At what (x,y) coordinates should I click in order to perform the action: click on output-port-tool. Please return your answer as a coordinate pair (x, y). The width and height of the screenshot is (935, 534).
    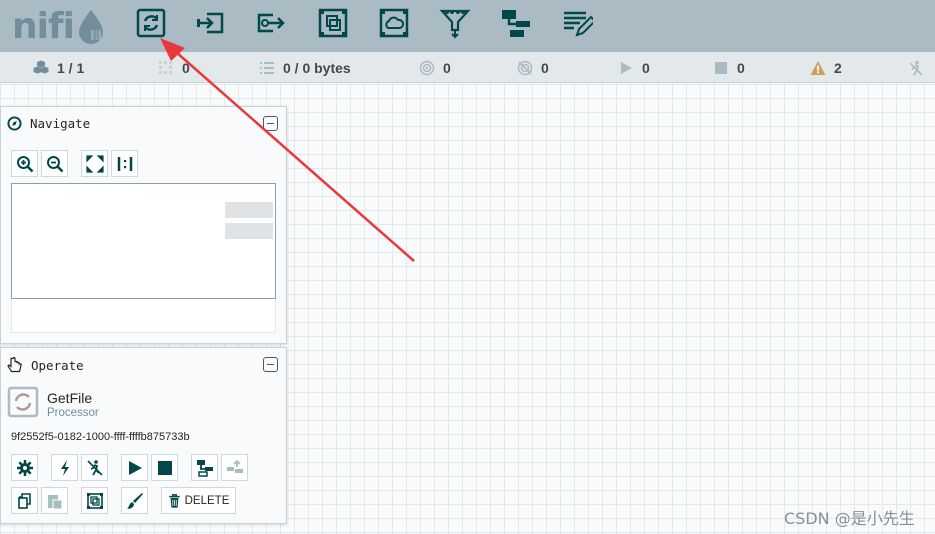
    Looking at the image, I should click on (271, 23).